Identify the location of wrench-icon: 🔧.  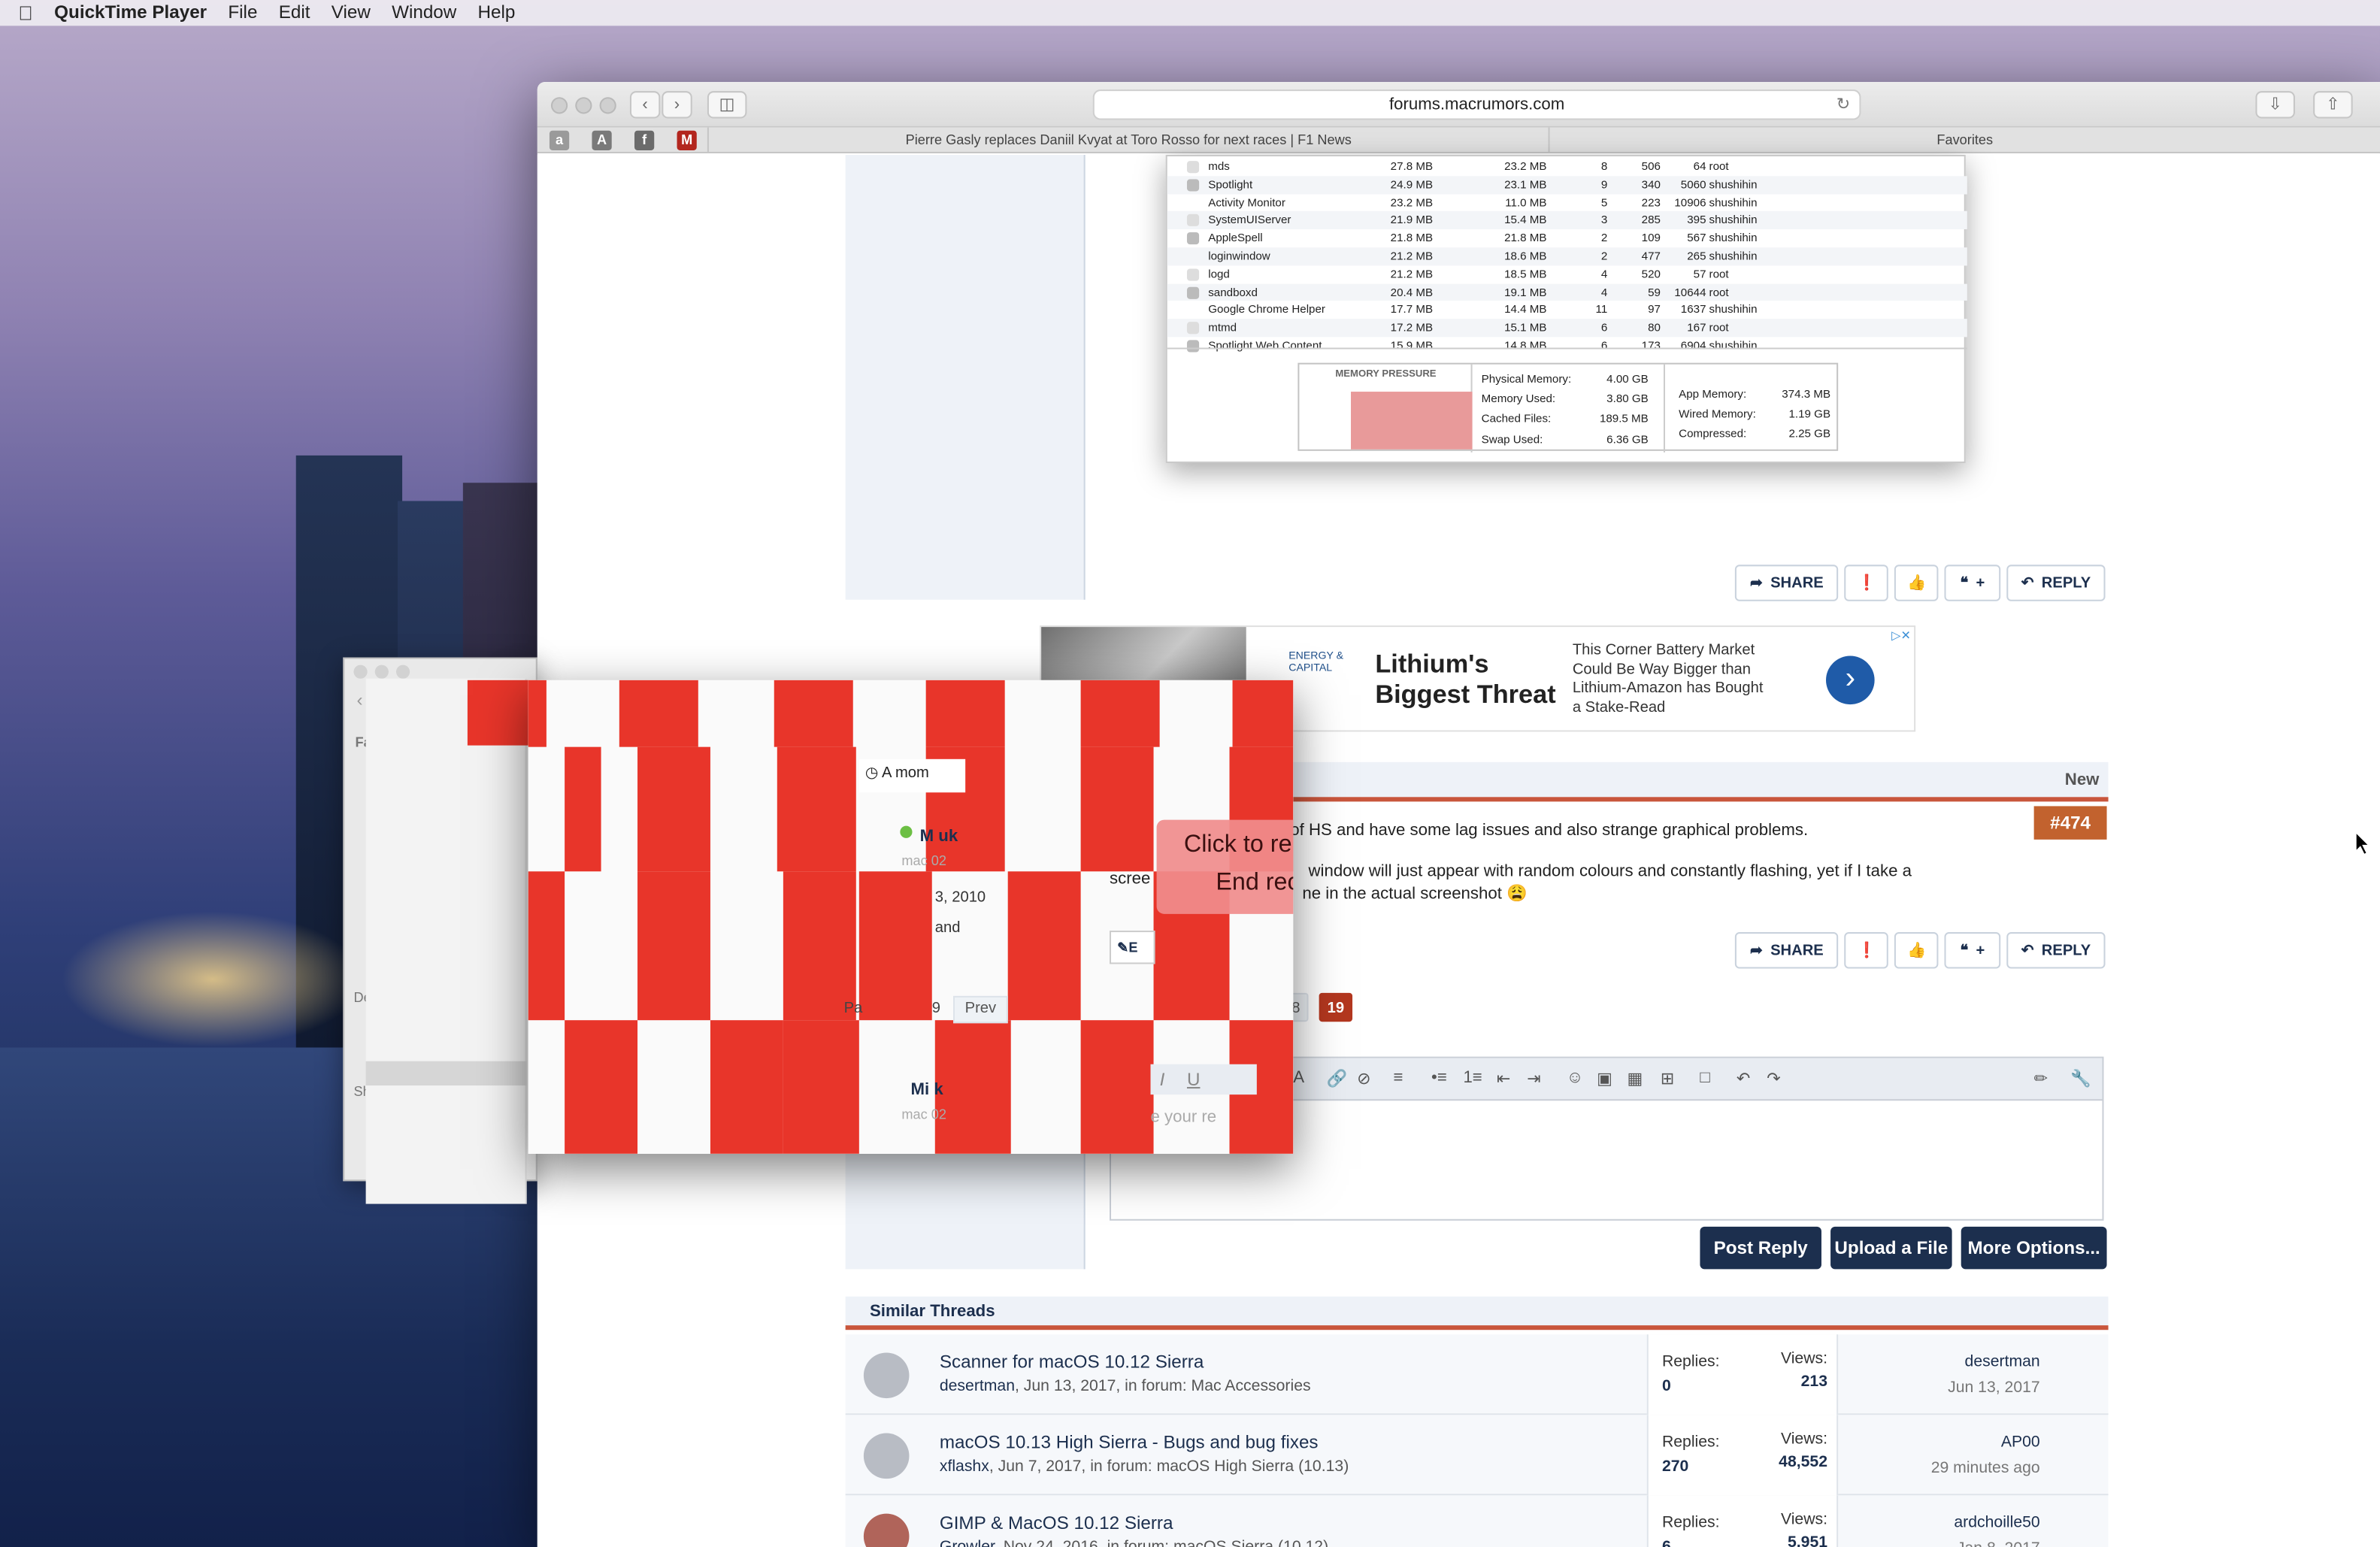
(2080, 1078).